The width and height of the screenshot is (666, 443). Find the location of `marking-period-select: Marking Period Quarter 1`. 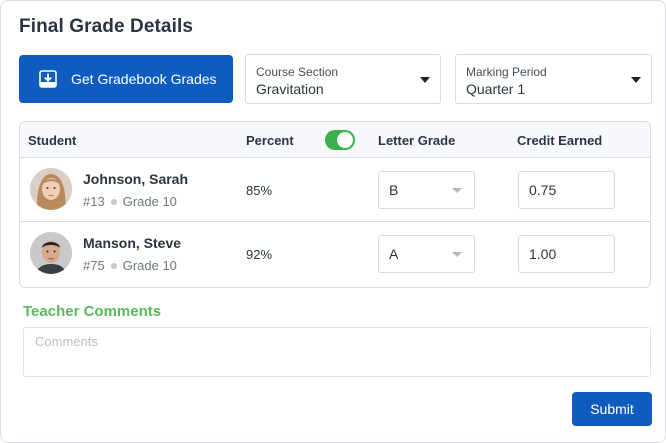

marking-period-select: Marking Period Quarter 1 is located at coordinates (553, 79).